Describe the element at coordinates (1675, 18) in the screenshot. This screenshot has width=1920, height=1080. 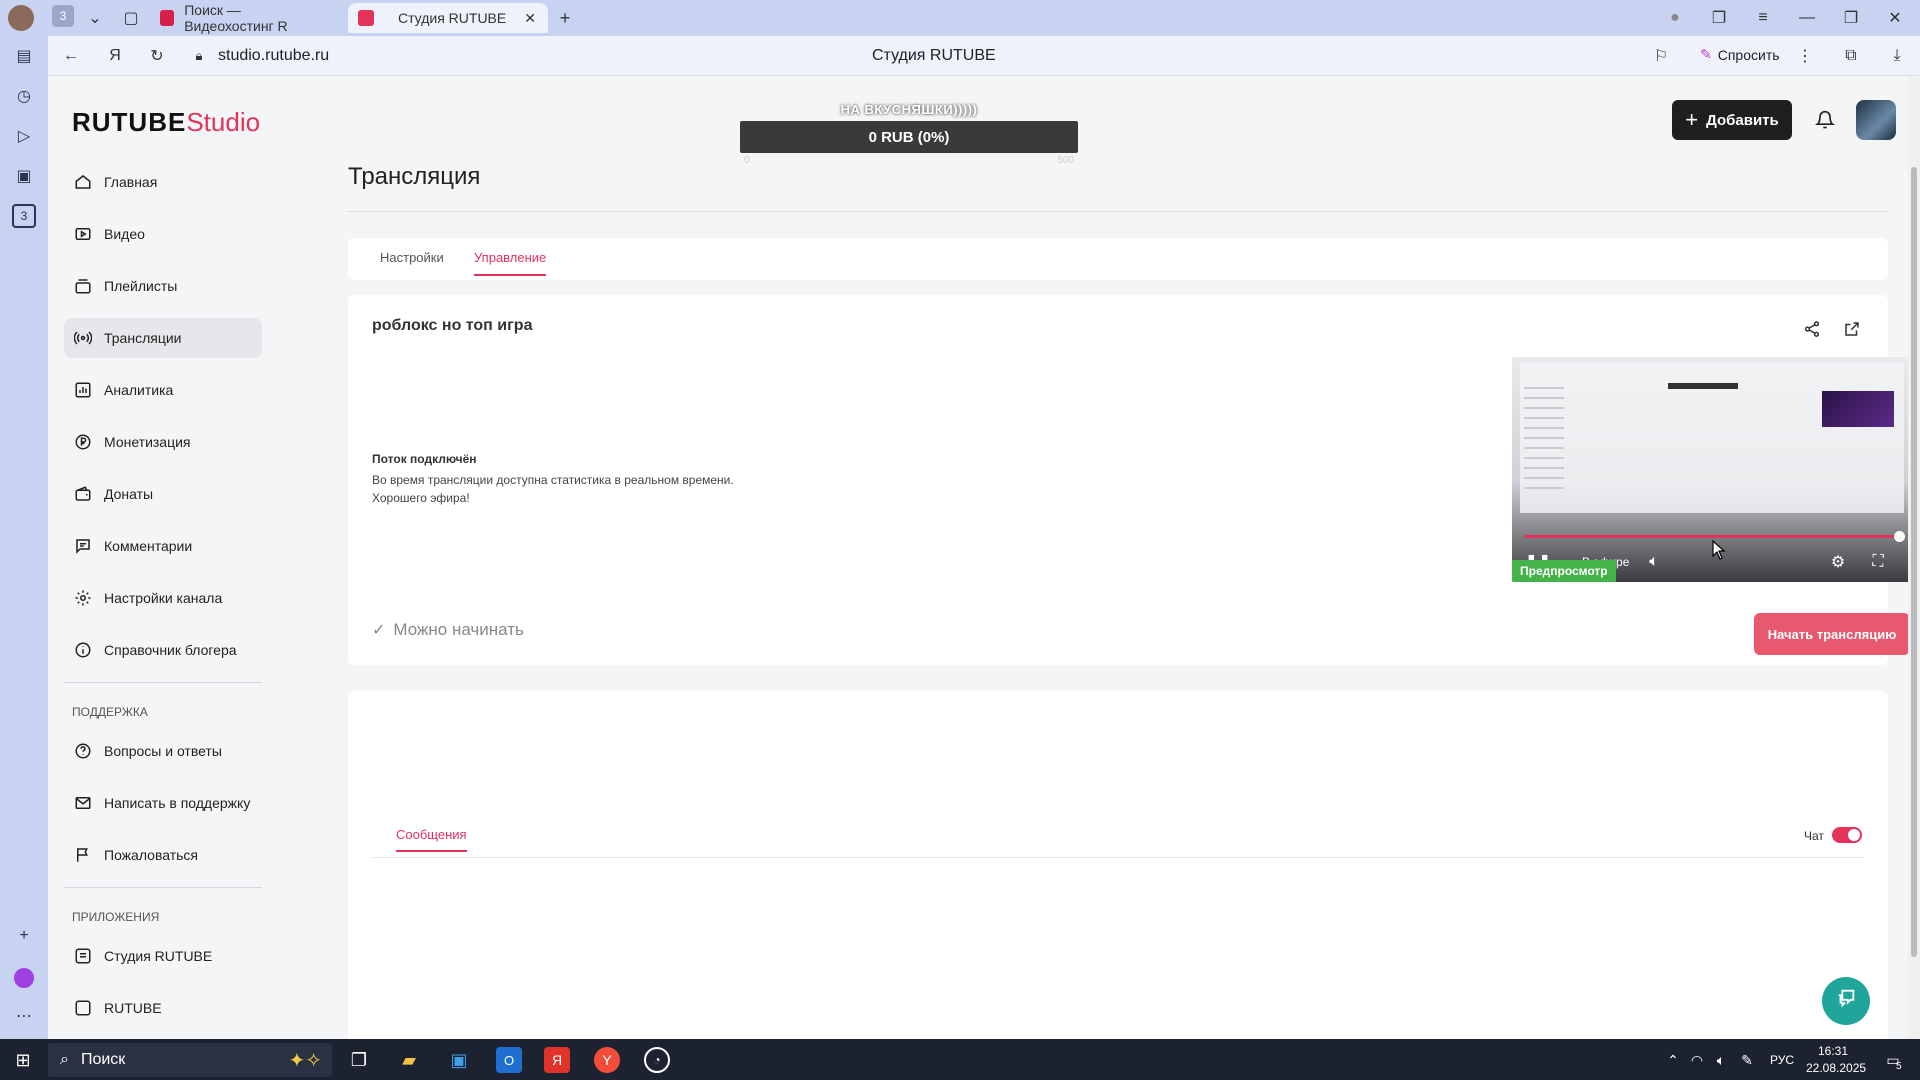
I see `user-icon: ●` at that location.